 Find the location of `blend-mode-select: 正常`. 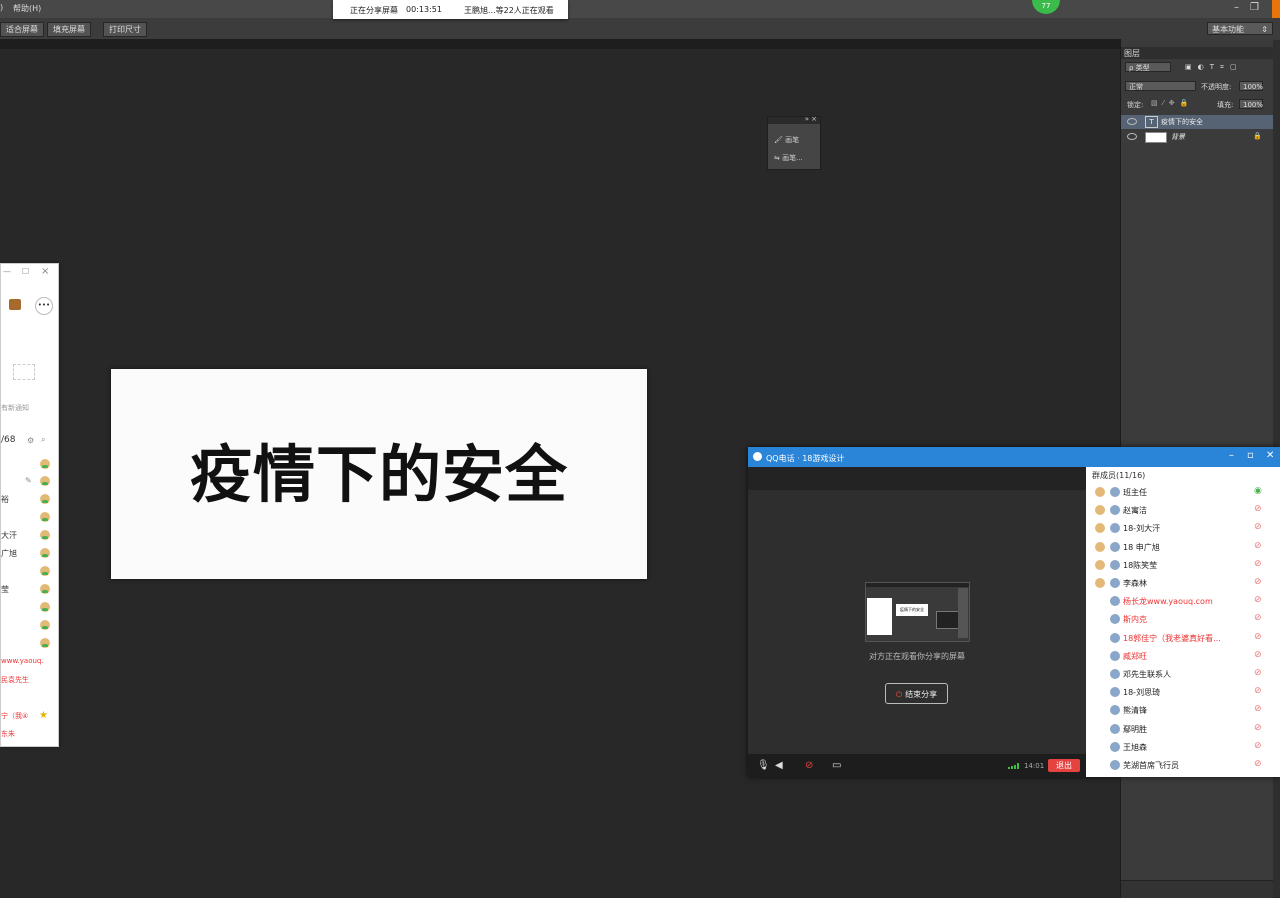

blend-mode-select: 正常 is located at coordinates (1160, 86).